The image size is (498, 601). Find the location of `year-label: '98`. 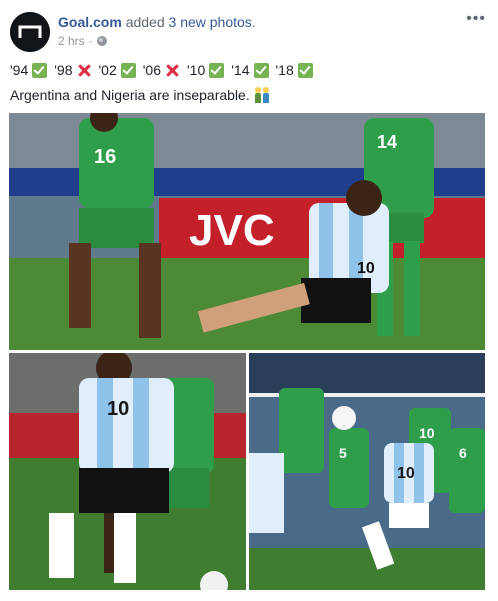

year-label: '98 is located at coordinates (63, 70).